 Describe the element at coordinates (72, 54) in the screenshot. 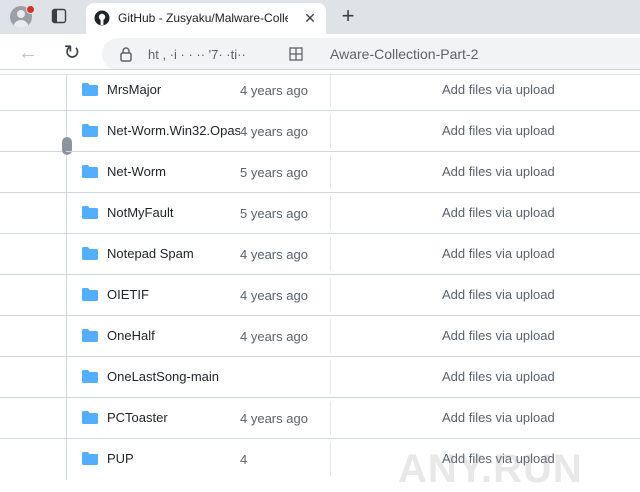

I see `reload-button: ↻` at that location.